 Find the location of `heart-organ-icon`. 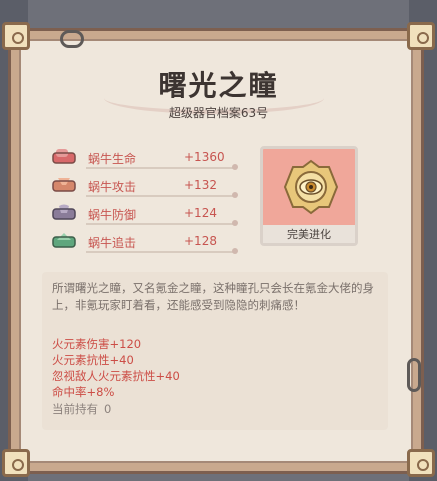

heart-organ-icon is located at coordinates (64, 156).